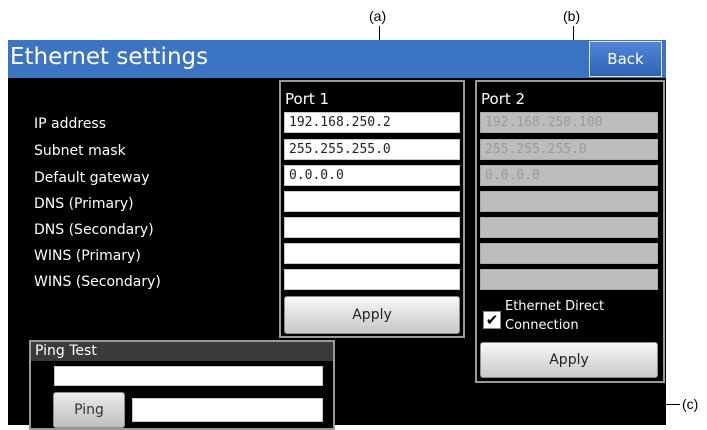 This screenshot has width=707, height=430. What do you see at coordinates (542, 325) in the screenshot?
I see `ethernet-direct-label-line2: Connection` at bounding box center [542, 325].